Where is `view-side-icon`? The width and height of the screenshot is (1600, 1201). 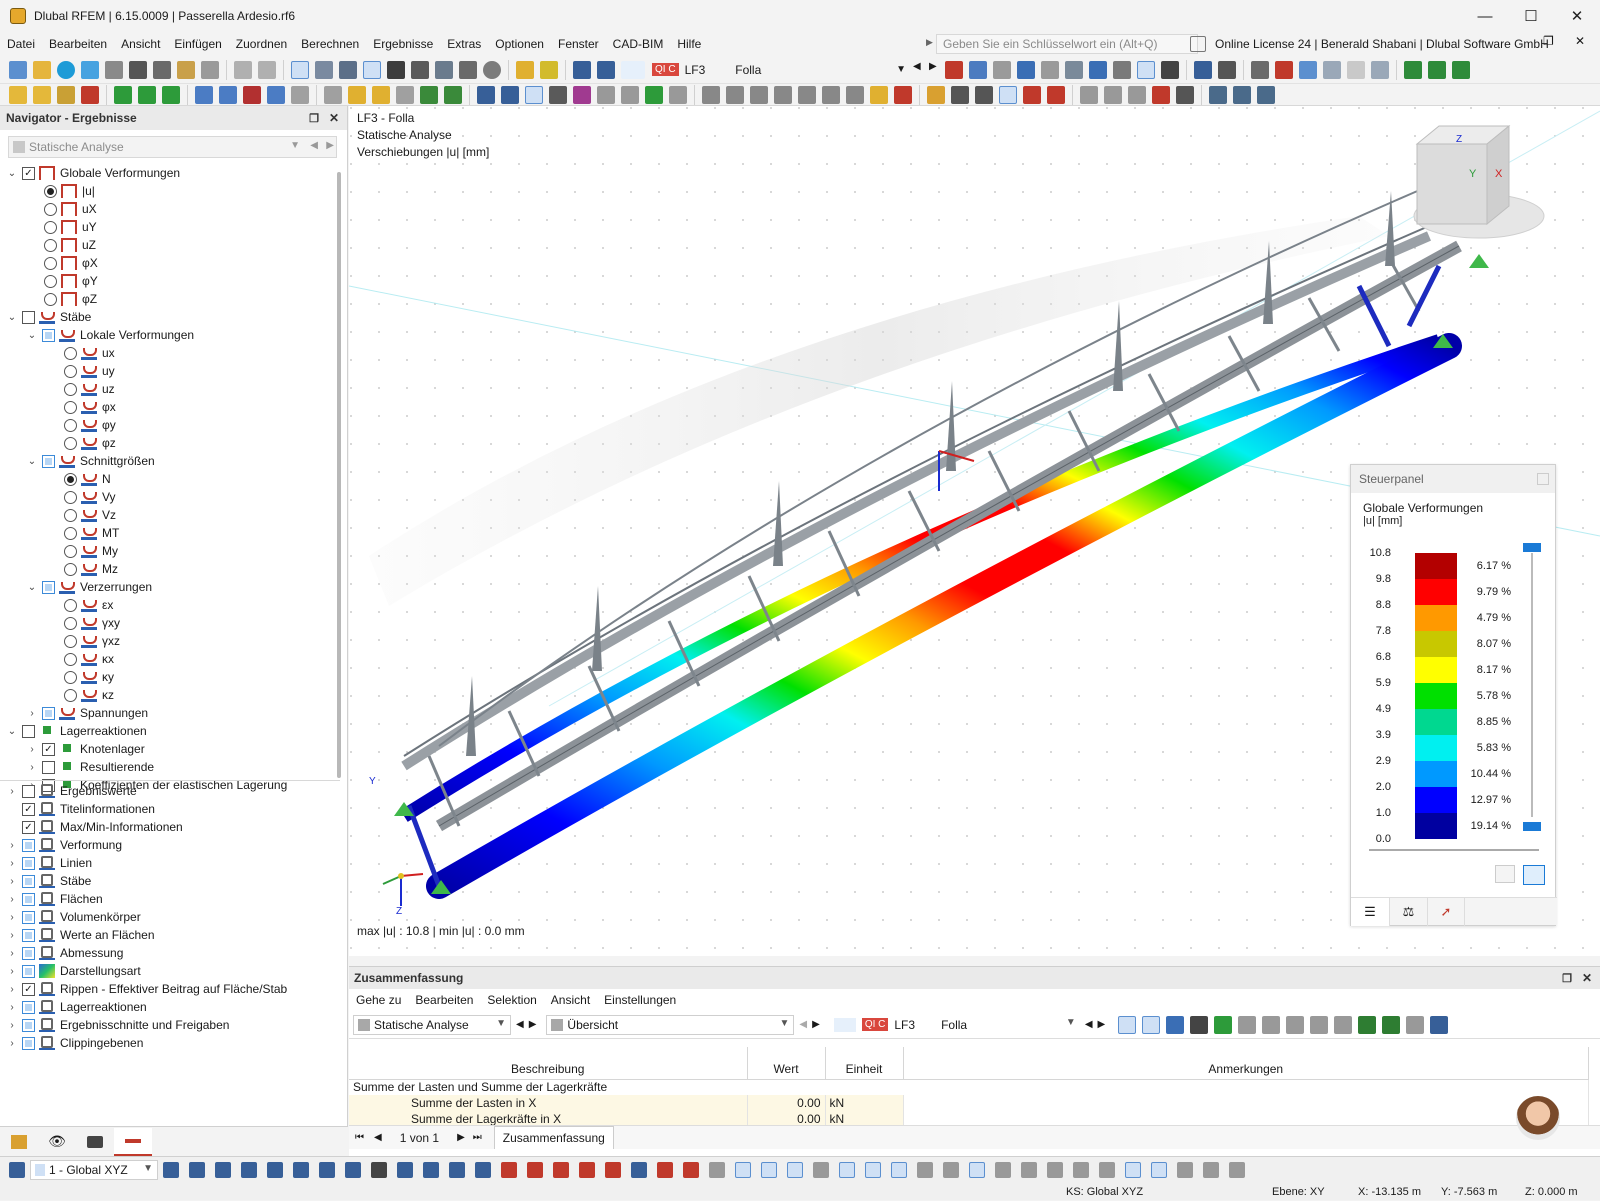
view-side-icon is located at coordinates (1380, 69).